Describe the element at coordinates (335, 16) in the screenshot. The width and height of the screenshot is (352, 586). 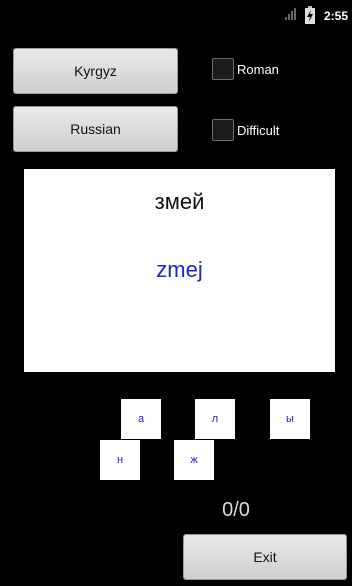
I see `status-time: 2:55` at that location.